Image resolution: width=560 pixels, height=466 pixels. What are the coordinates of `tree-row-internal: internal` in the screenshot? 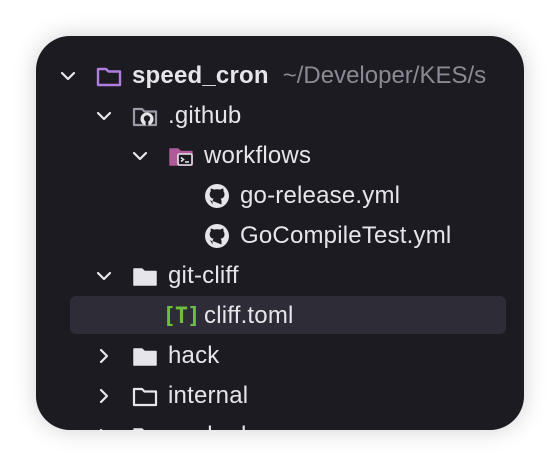 It's located at (280, 396).